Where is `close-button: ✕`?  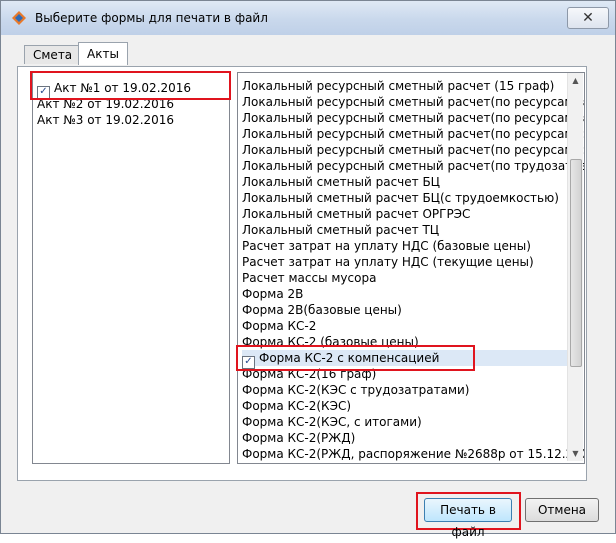
close-button: ✕ is located at coordinates (588, 18).